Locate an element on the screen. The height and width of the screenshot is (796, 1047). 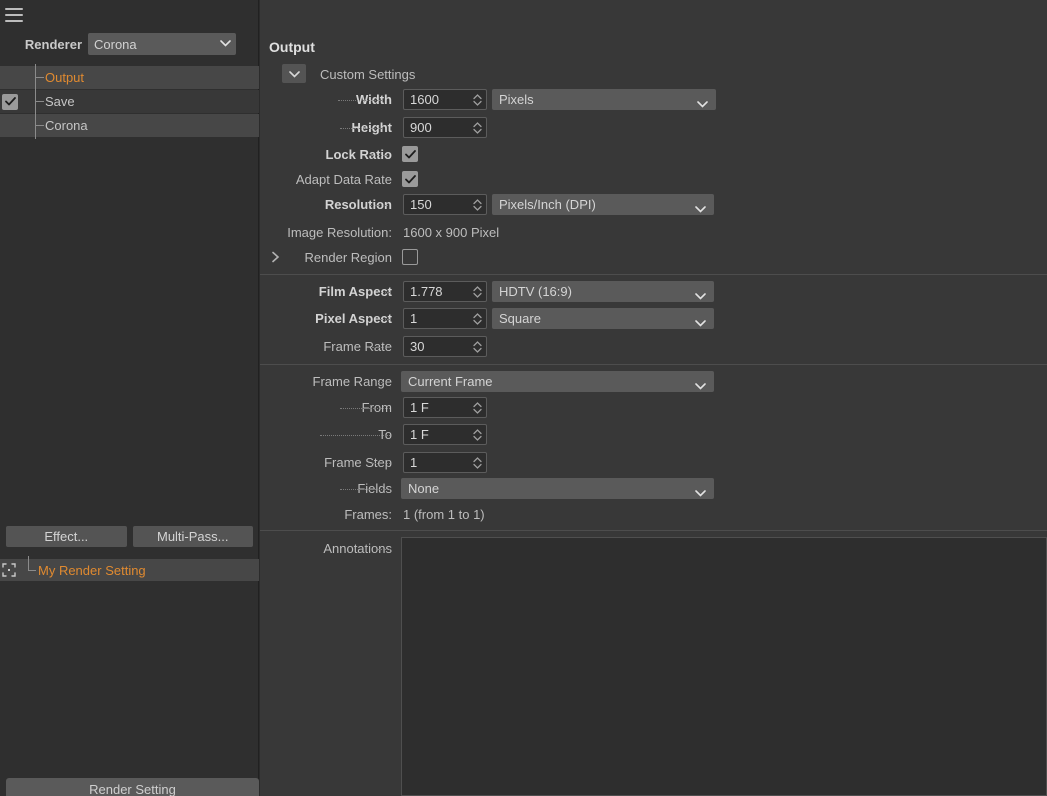
custom-settings-collapse-button is located at coordinates (294, 73).